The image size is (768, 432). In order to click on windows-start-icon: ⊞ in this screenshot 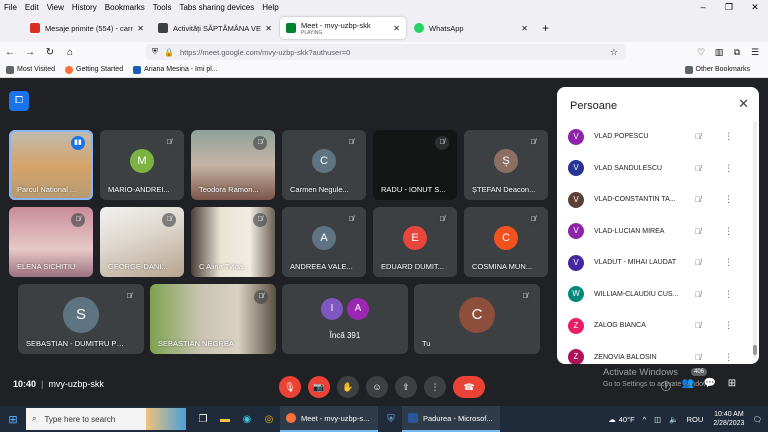, I will do `click(13, 419)`.